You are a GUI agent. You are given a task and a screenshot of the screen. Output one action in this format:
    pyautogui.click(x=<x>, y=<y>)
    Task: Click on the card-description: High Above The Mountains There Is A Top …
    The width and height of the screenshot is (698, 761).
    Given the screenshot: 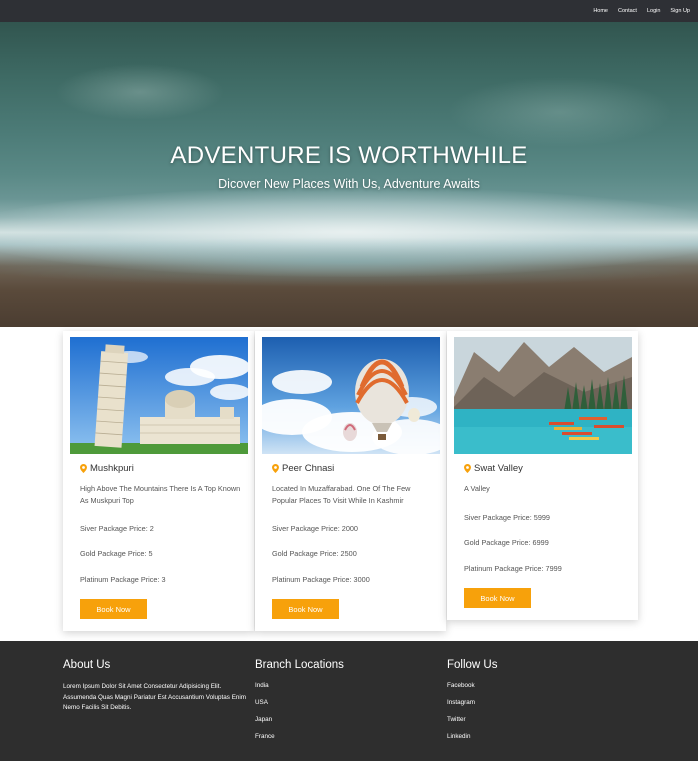 What is the action you would take?
    pyautogui.click(x=160, y=494)
    